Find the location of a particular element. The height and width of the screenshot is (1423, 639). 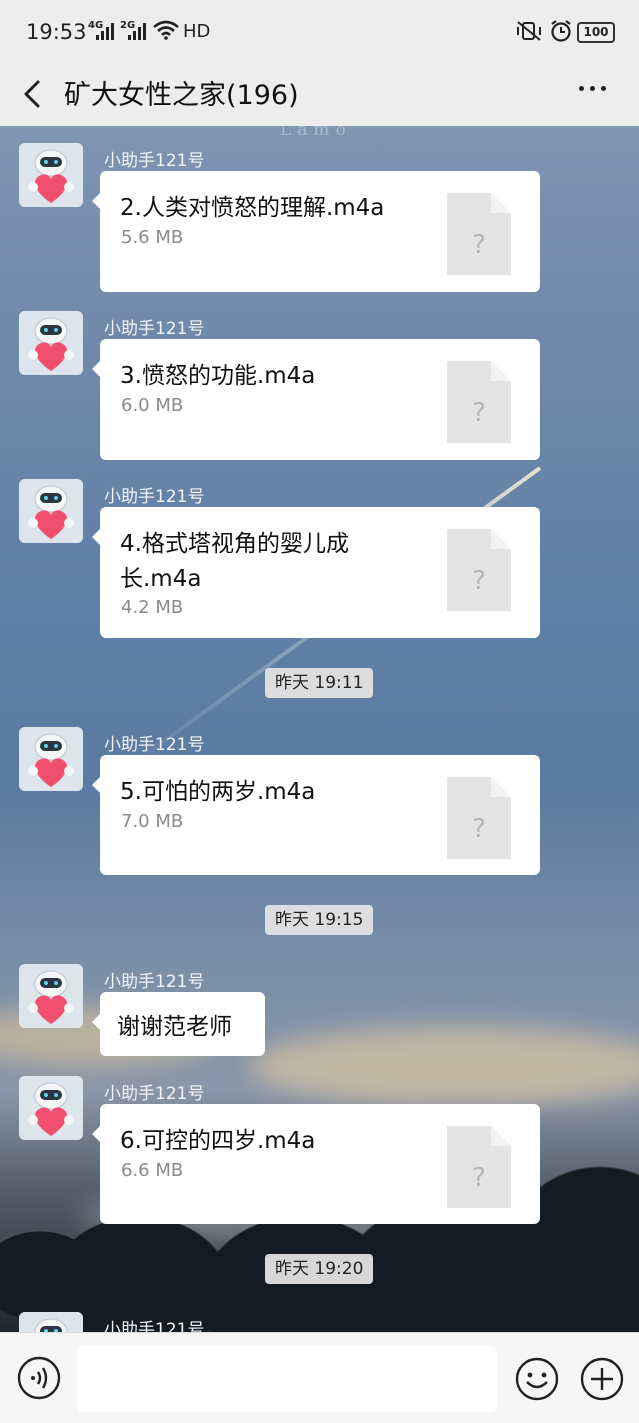

file-name: 5.可怕的两岁.m4a is located at coordinates (218, 792).